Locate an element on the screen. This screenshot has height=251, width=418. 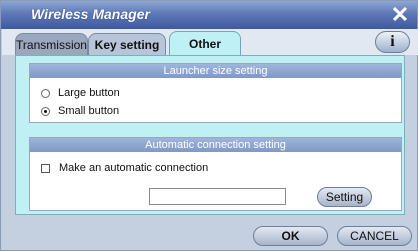
title-bar: Wireless Manager ✕ is located at coordinates (209, 15).